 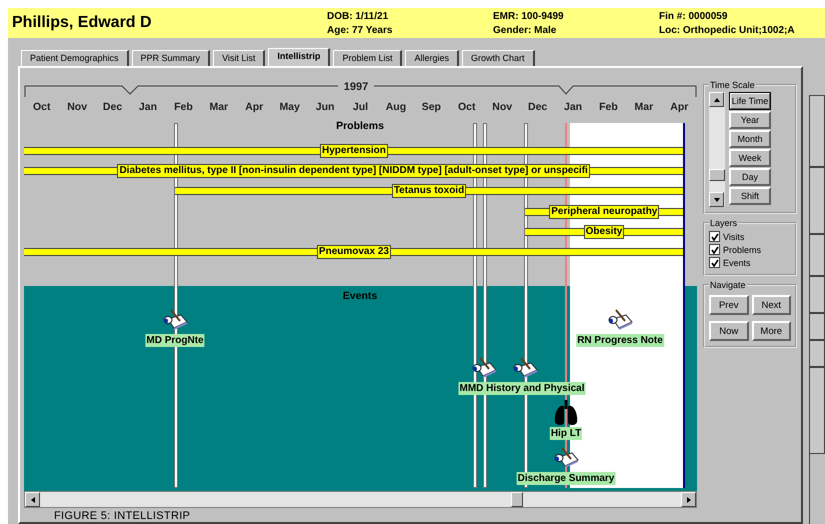 What do you see at coordinates (361, 107) in the screenshot?
I see `month-label: Jul` at bounding box center [361, 107].